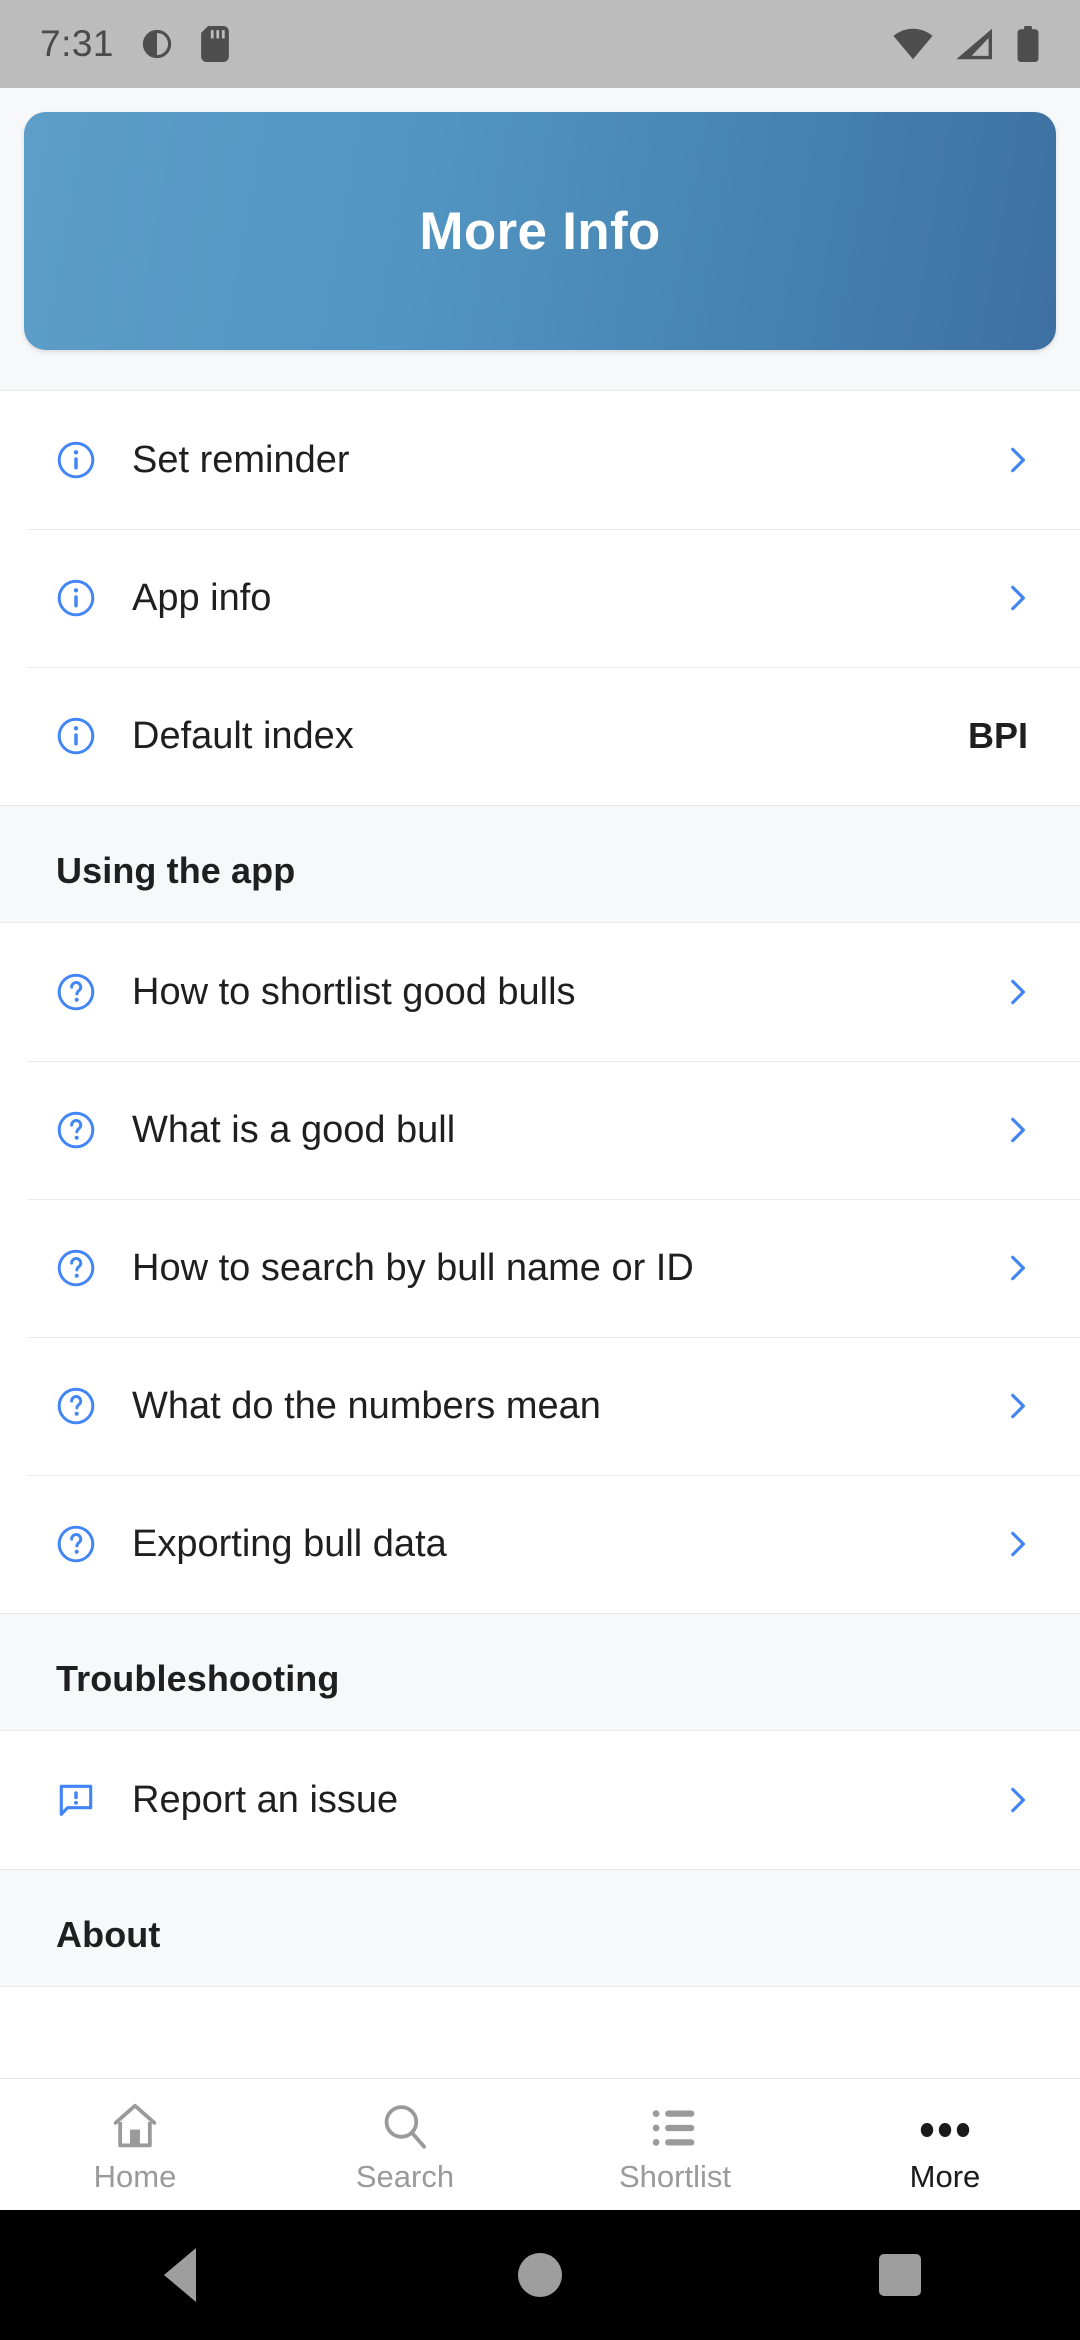 The height and width of the screenshot is (2340, 1080). I want to click on feedback-icon, so click(76, 1800).